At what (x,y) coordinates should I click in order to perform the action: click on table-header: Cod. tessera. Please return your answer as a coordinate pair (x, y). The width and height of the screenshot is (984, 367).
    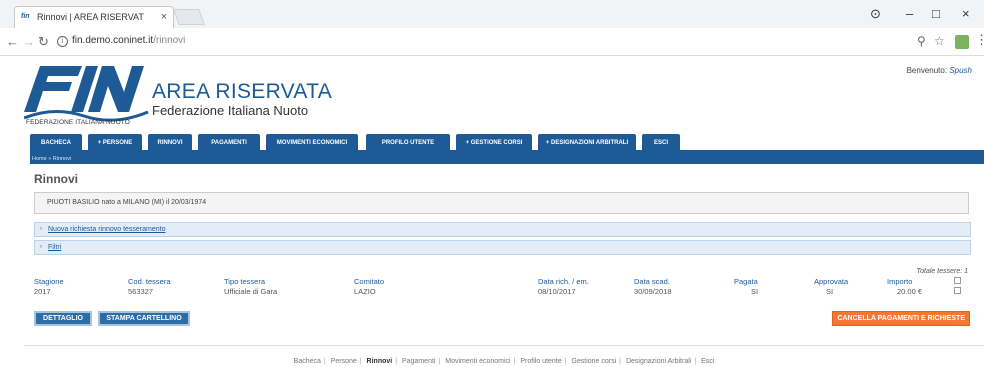
    Looking at the image, I should click on (149, 281).